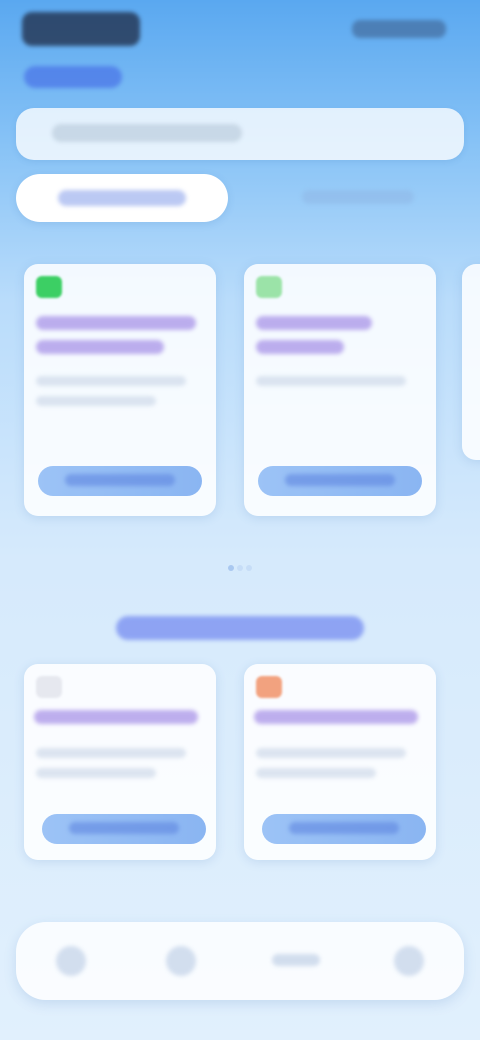  I want to click on user-icon, so click(409, 961).